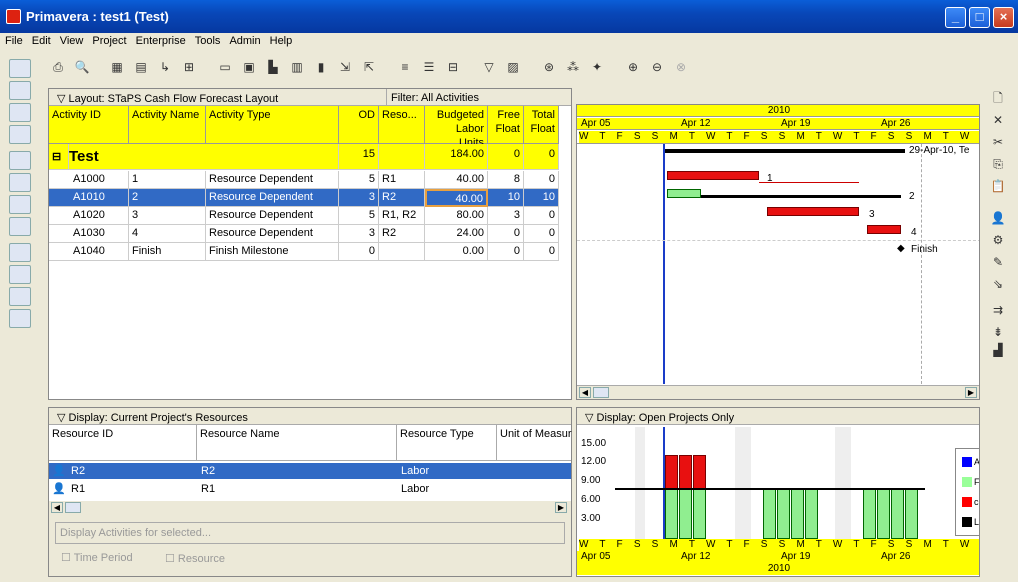  What do you see at coordinates (174, 99) in the screenshot?
I see `layout-label: Layout: STaPS Cash Flow Forecast Layout` at bounding box center [174, 99].